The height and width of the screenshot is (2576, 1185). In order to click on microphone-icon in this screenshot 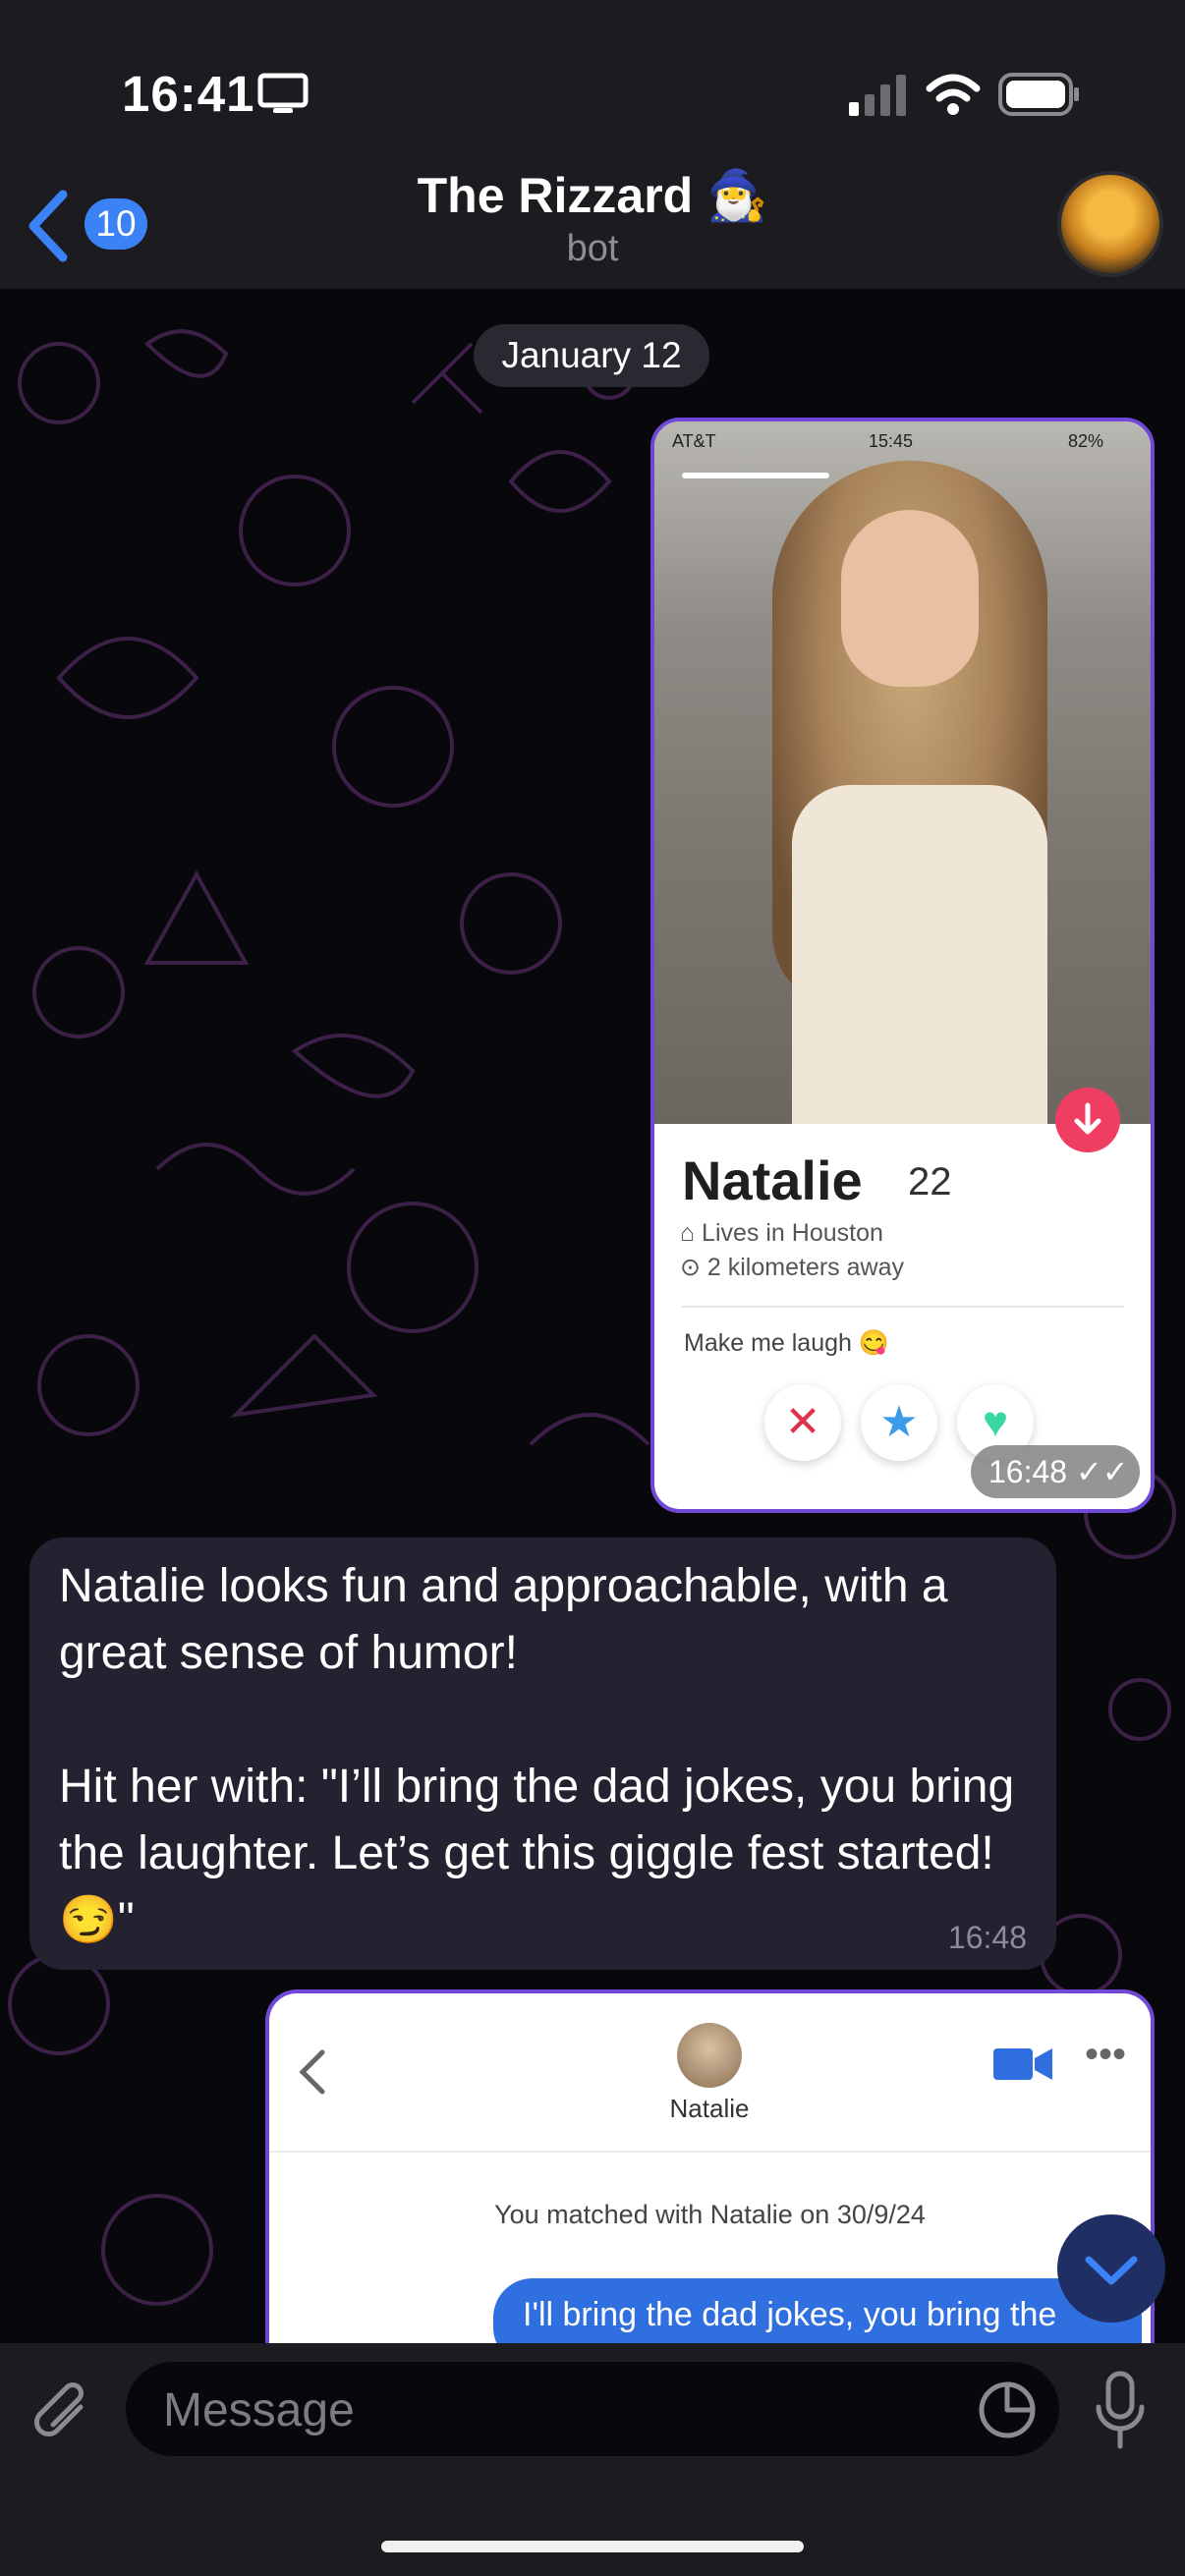, I will do `click(1120, 2411)`.